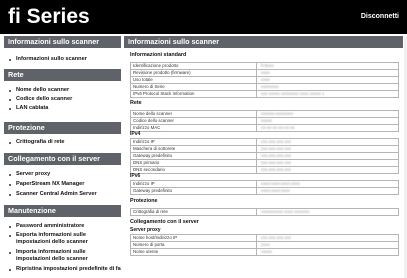 This screenshot has height=278, width=407. What do you see at coordinates (135, 176) in the screenshot?
I see `subgroup-title-ipv6: IPv6` at bounding box center [135, 176].